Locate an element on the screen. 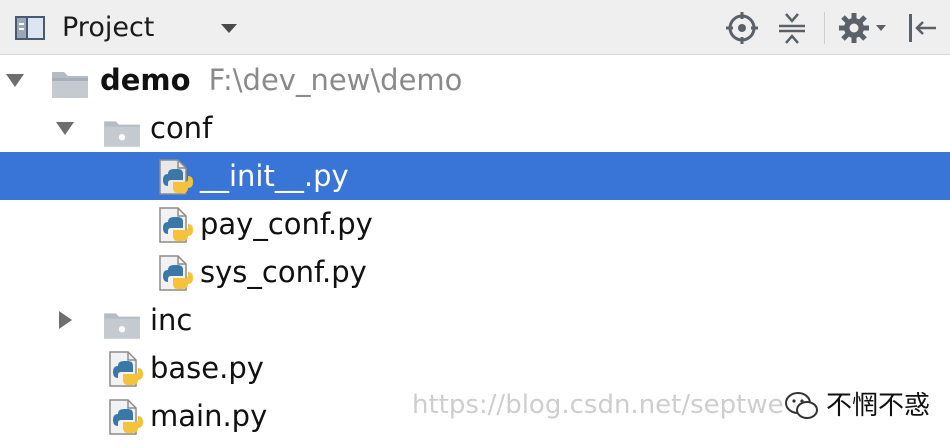 This screenshot has width=950, height=448. tree-row-sys-conf-py: sys_conf.py is located at coordinates (475, 272).